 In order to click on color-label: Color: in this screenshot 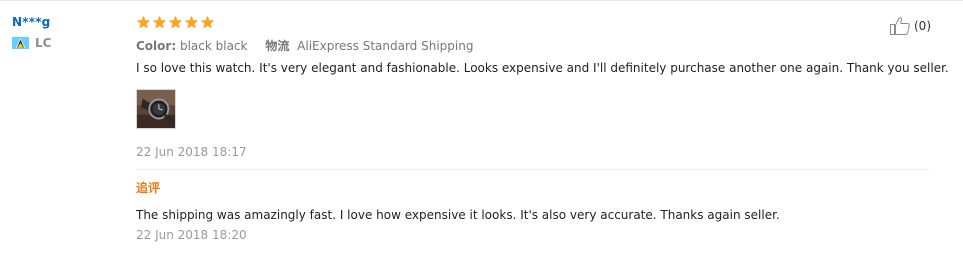, I will do `click(156, 46)`.